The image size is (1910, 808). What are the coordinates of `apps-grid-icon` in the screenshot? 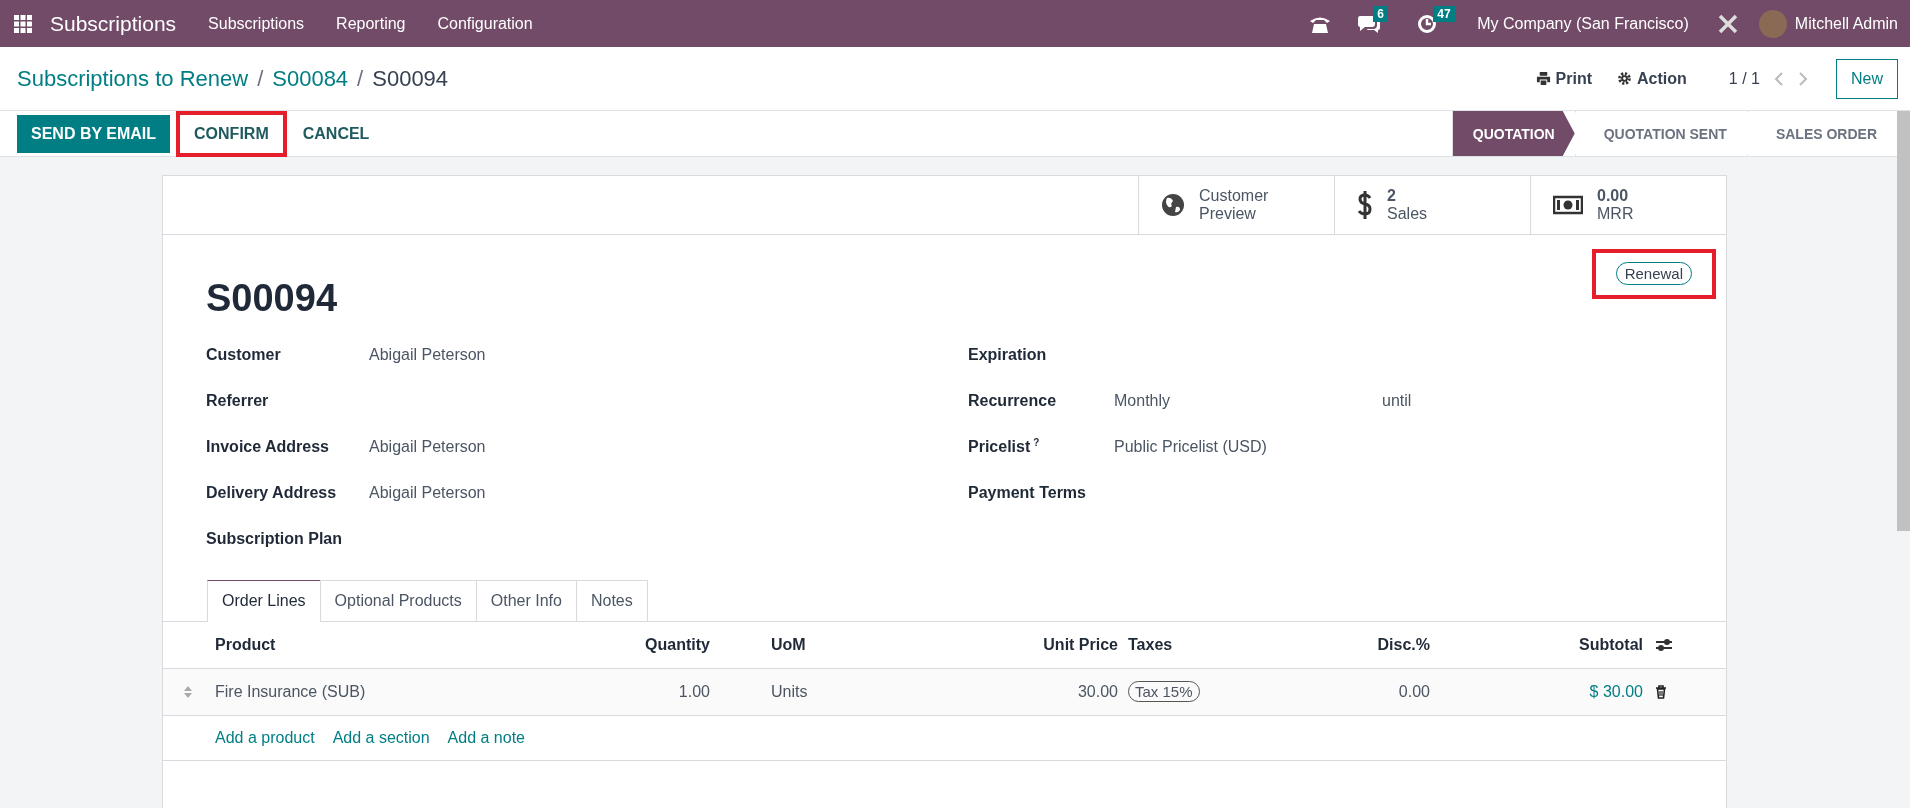 It's located at (23, 23).